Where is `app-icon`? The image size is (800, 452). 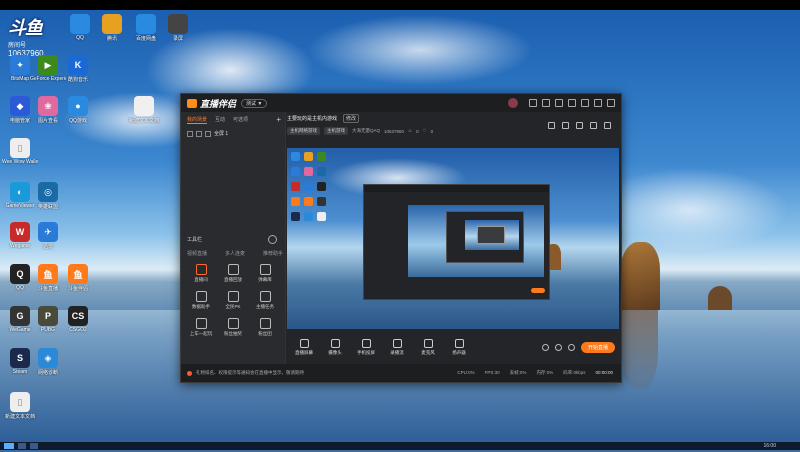 app-icon is located at coordinates (80, 24).